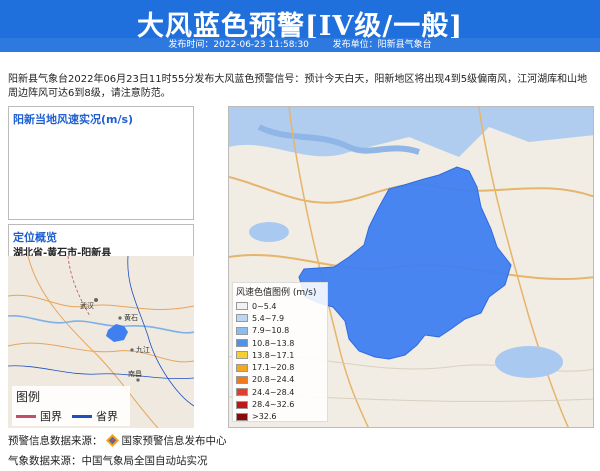  Describe the element at coordinates (273, 392) in the screenshot. I see `wind-legend-label: 24.4~28.4` at that location.